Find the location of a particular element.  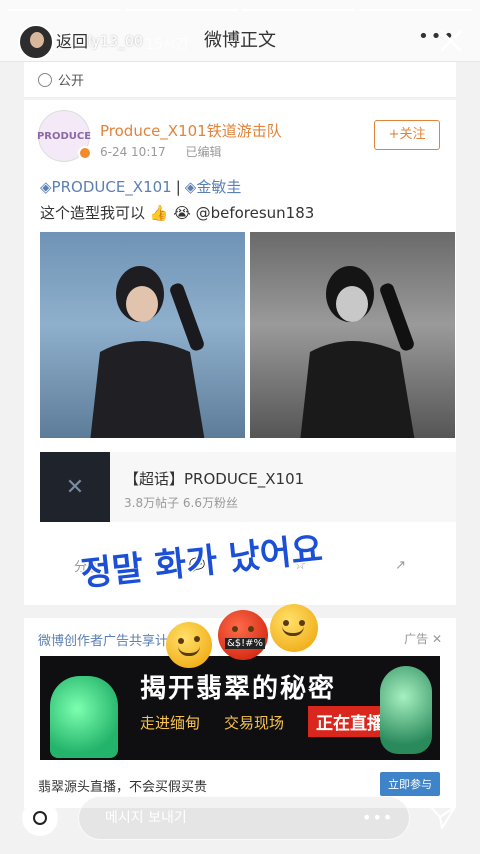

jade-pendant-icon is located at coordinates (84, 717).